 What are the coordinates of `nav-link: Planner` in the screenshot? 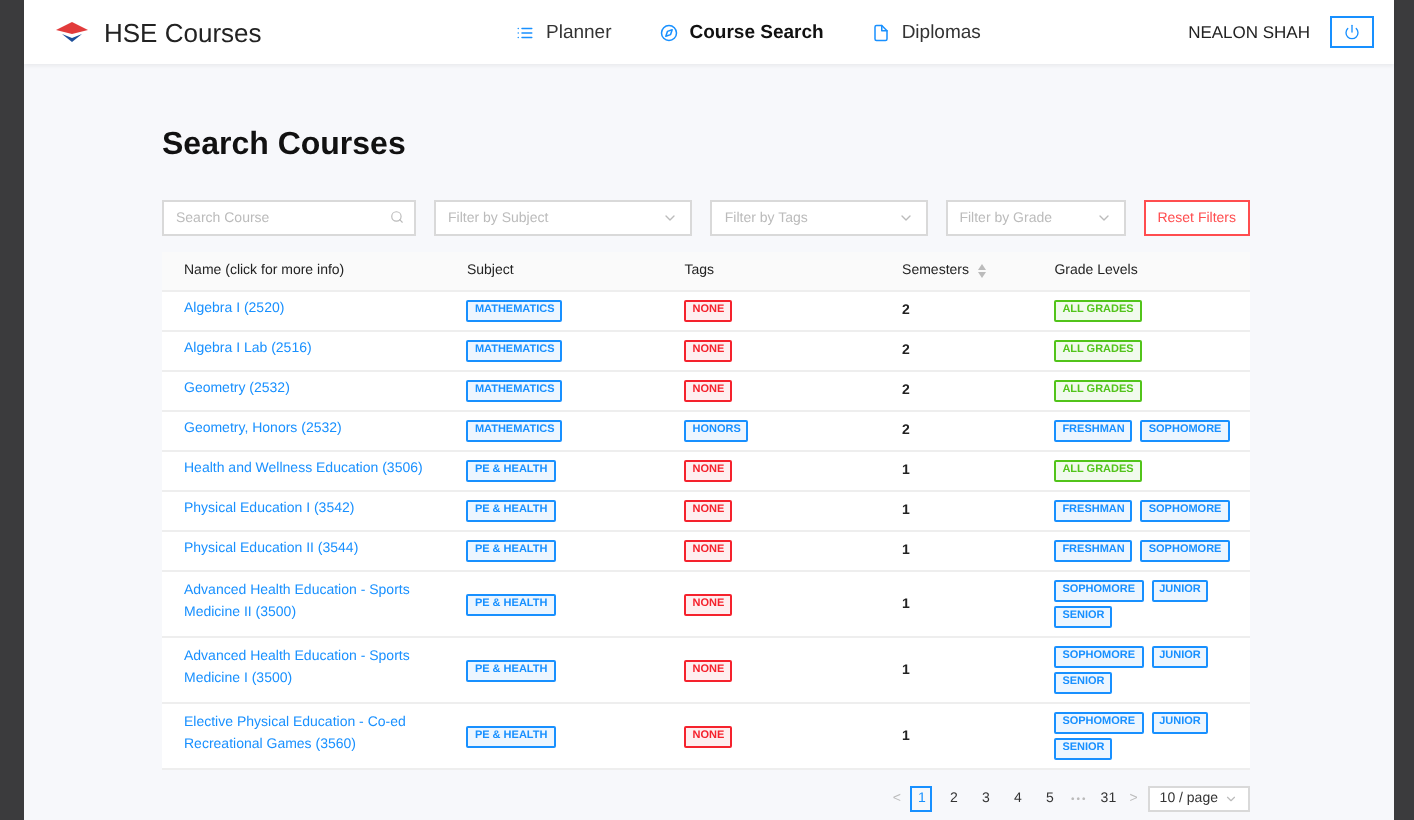 It's located at (564, 32).